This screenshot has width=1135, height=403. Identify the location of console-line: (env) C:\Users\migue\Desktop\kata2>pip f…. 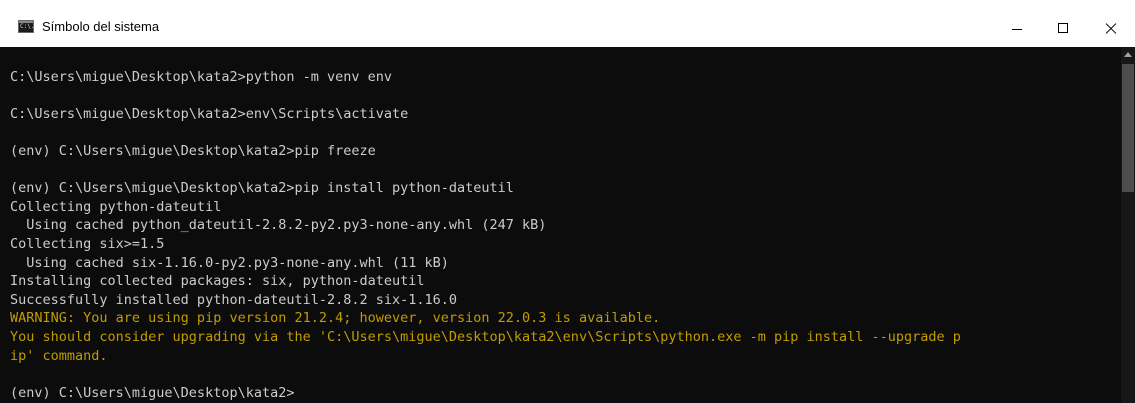
(193, 150).